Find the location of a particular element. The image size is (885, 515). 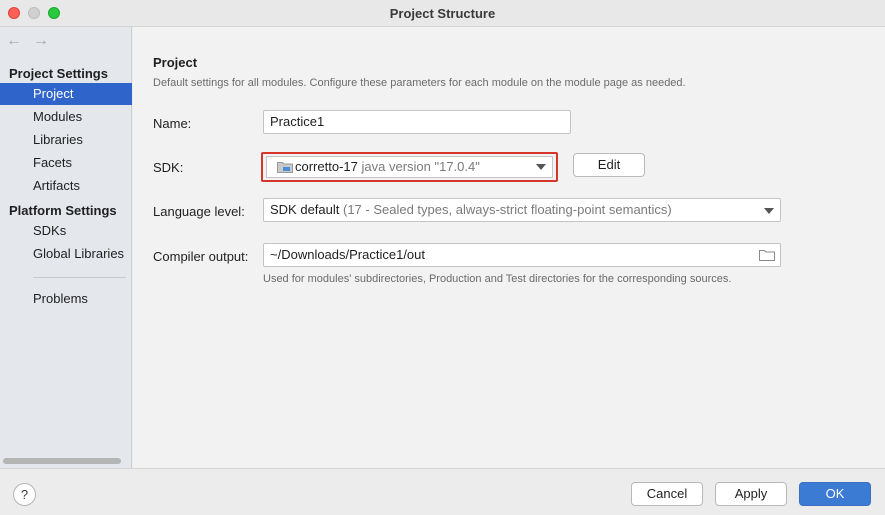

sdk-highlight-box: corretto-17 java version "17.0.4" is located at coordinates (409, 167).